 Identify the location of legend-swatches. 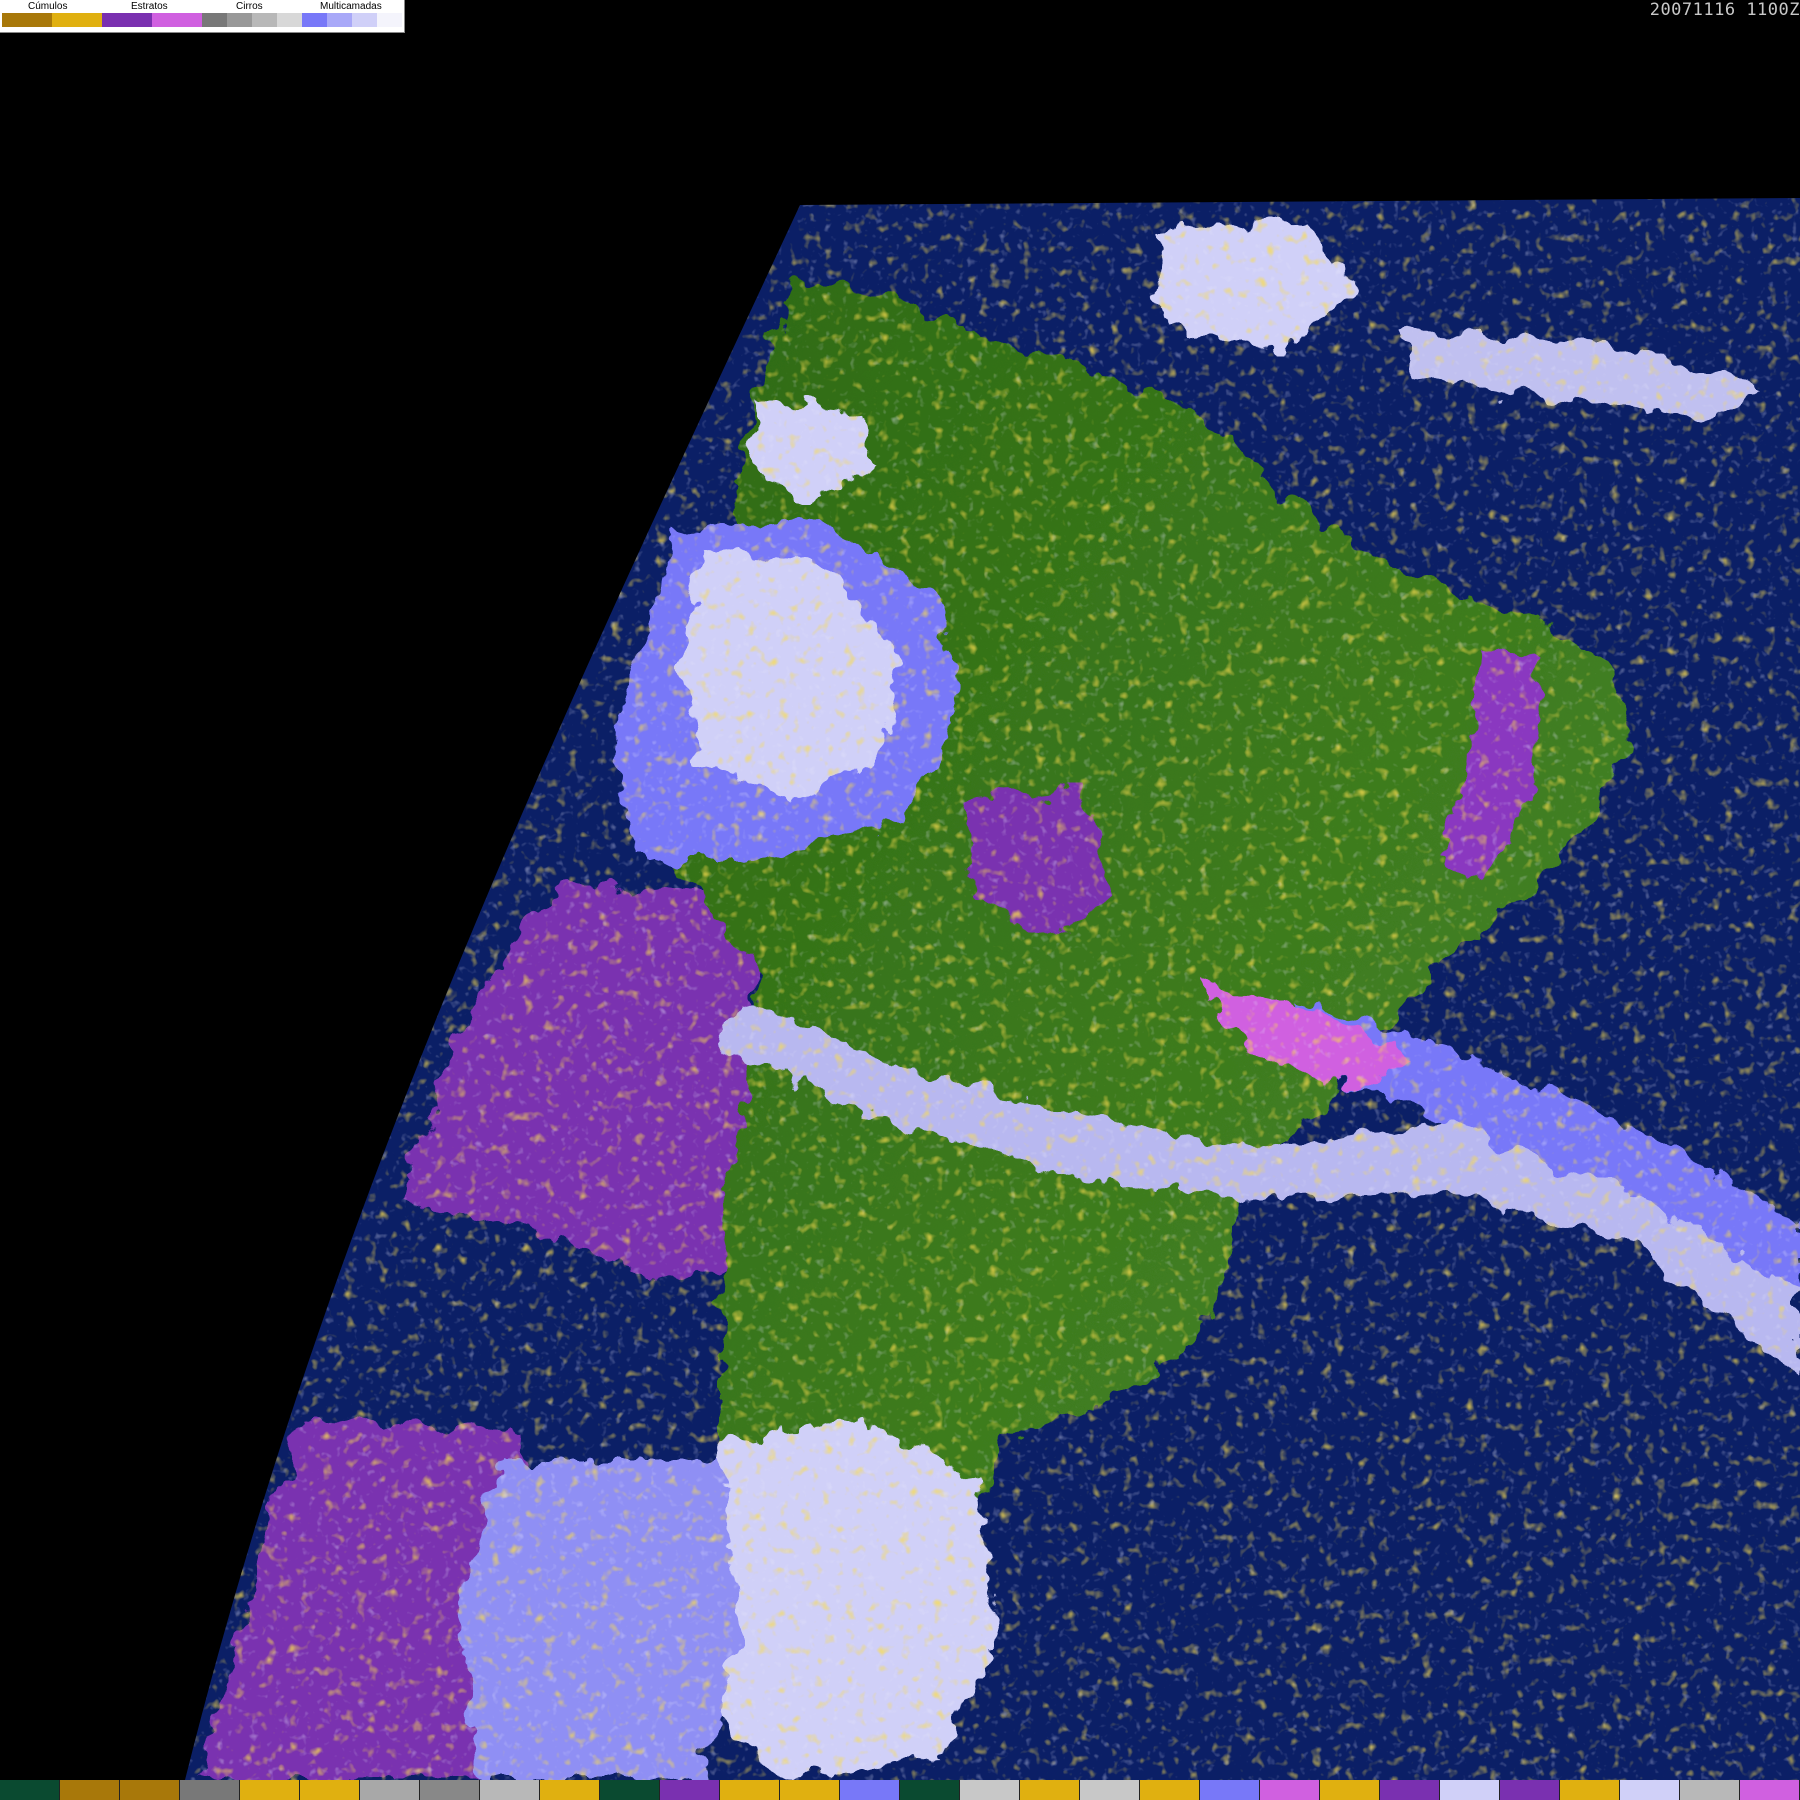
(202, 20).